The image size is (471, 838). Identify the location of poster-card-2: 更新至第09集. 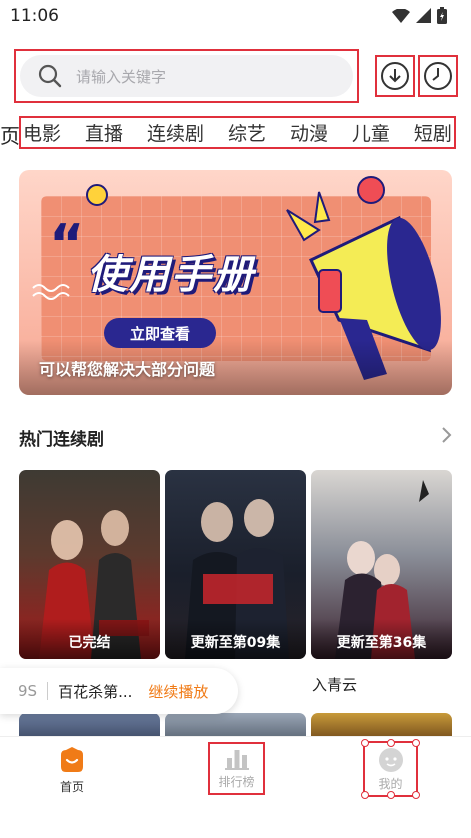
(235, 564).